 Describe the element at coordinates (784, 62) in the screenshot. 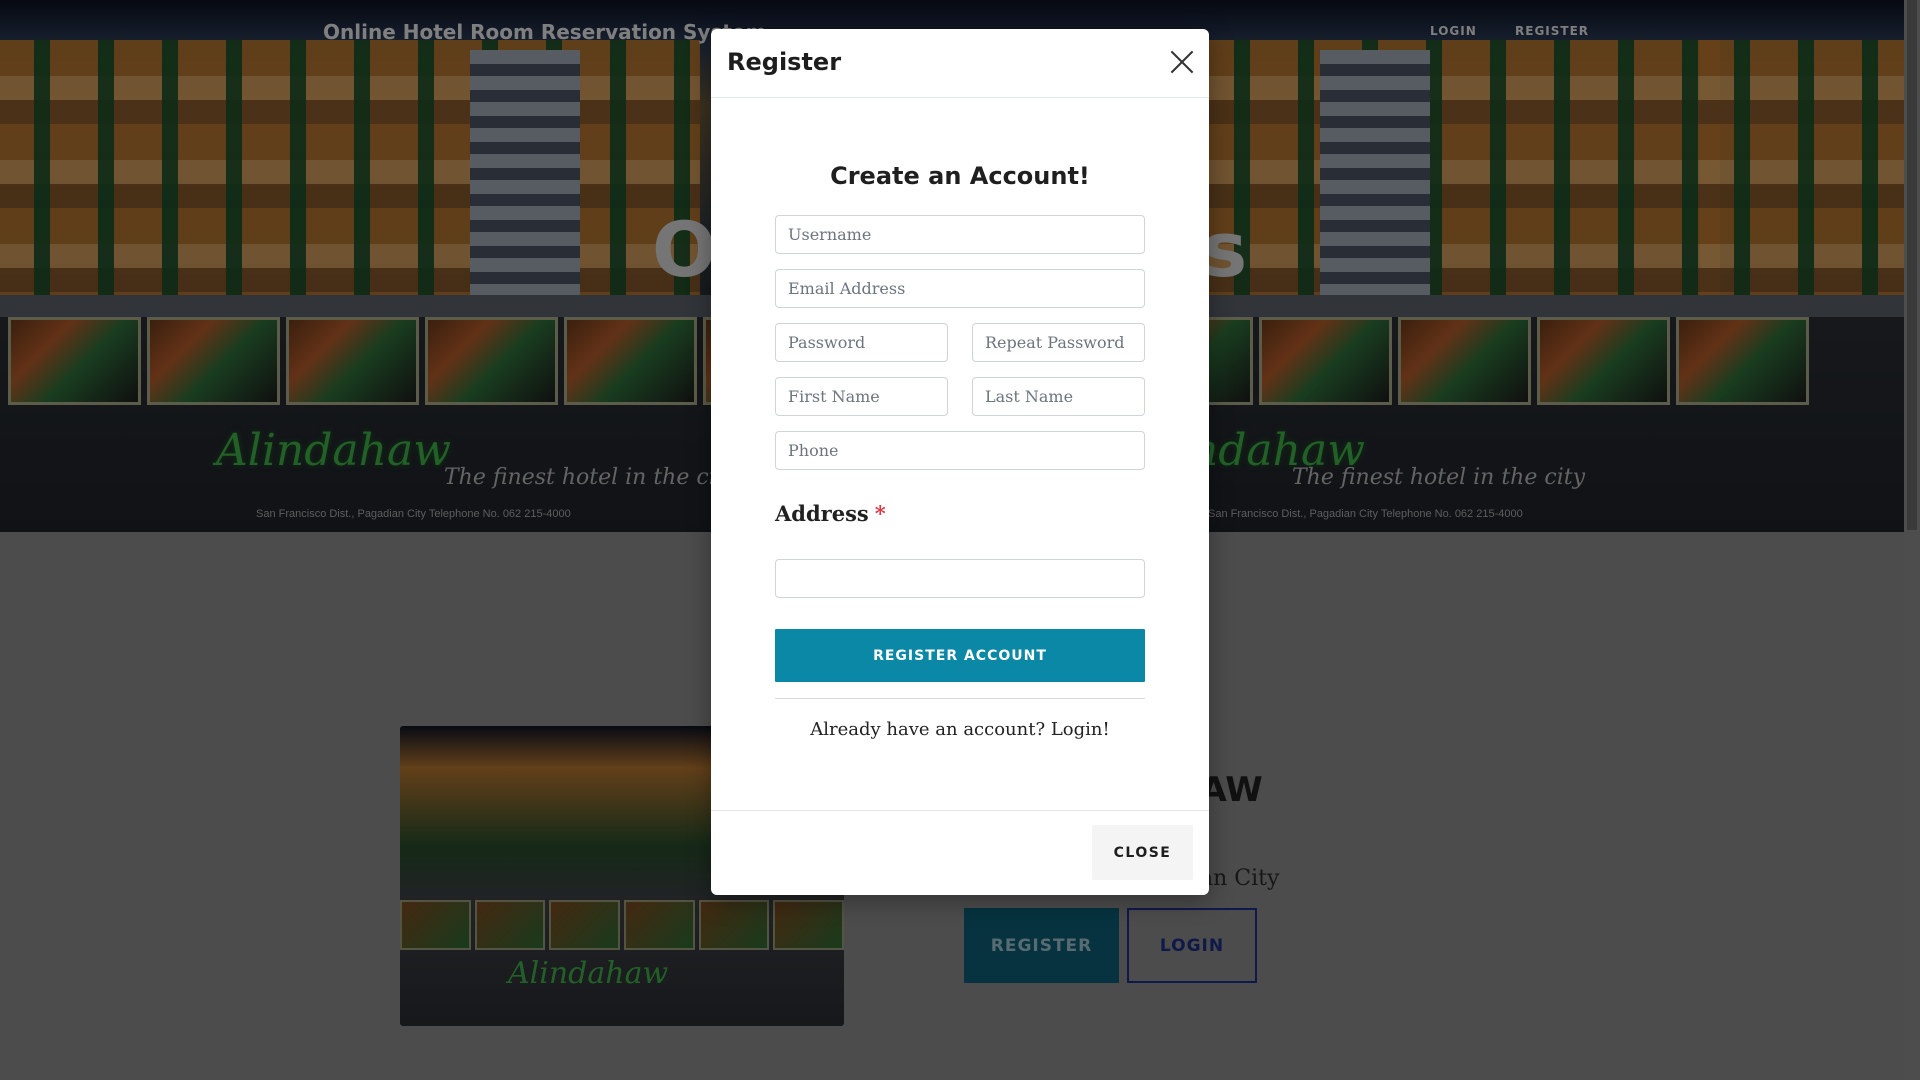

I see `modal-title: Register` at that location.